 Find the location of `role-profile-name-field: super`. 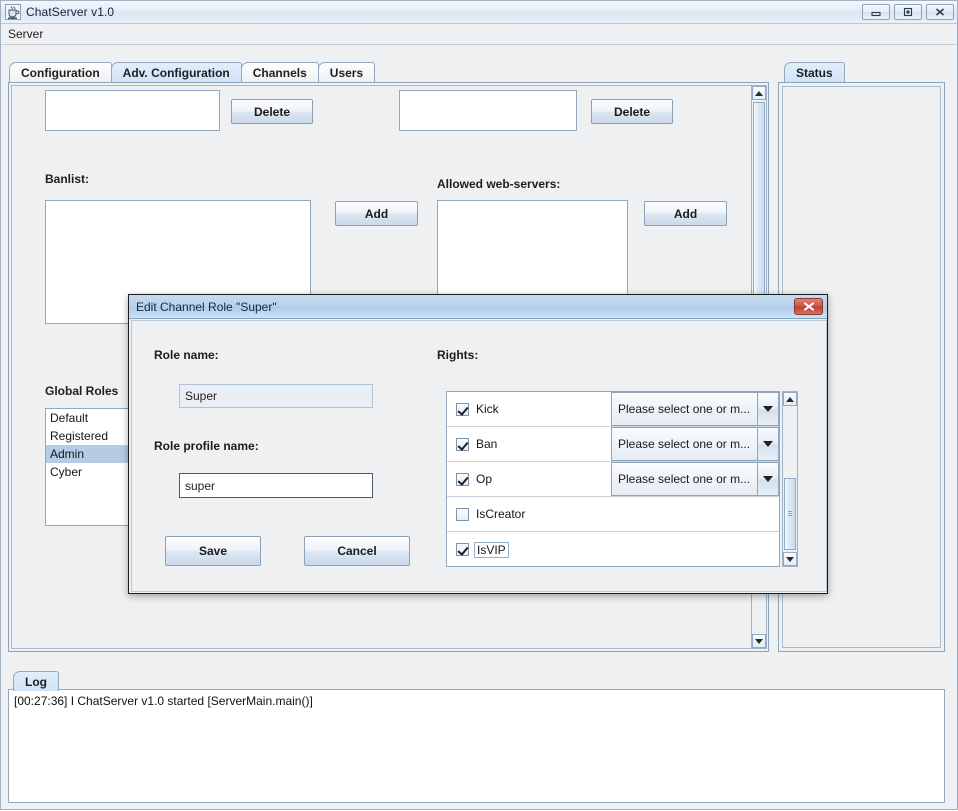

role-profile-name-field: super is located at coordinates (276, 485).